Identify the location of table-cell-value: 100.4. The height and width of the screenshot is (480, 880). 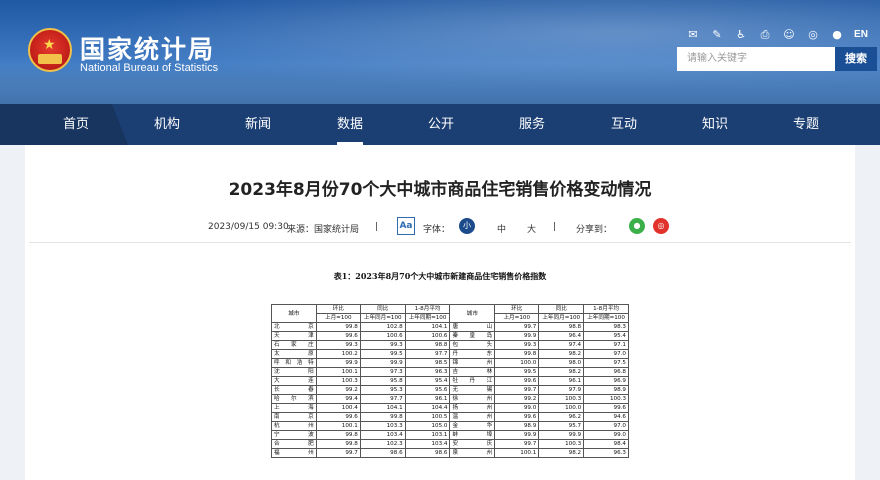
(338, 408).